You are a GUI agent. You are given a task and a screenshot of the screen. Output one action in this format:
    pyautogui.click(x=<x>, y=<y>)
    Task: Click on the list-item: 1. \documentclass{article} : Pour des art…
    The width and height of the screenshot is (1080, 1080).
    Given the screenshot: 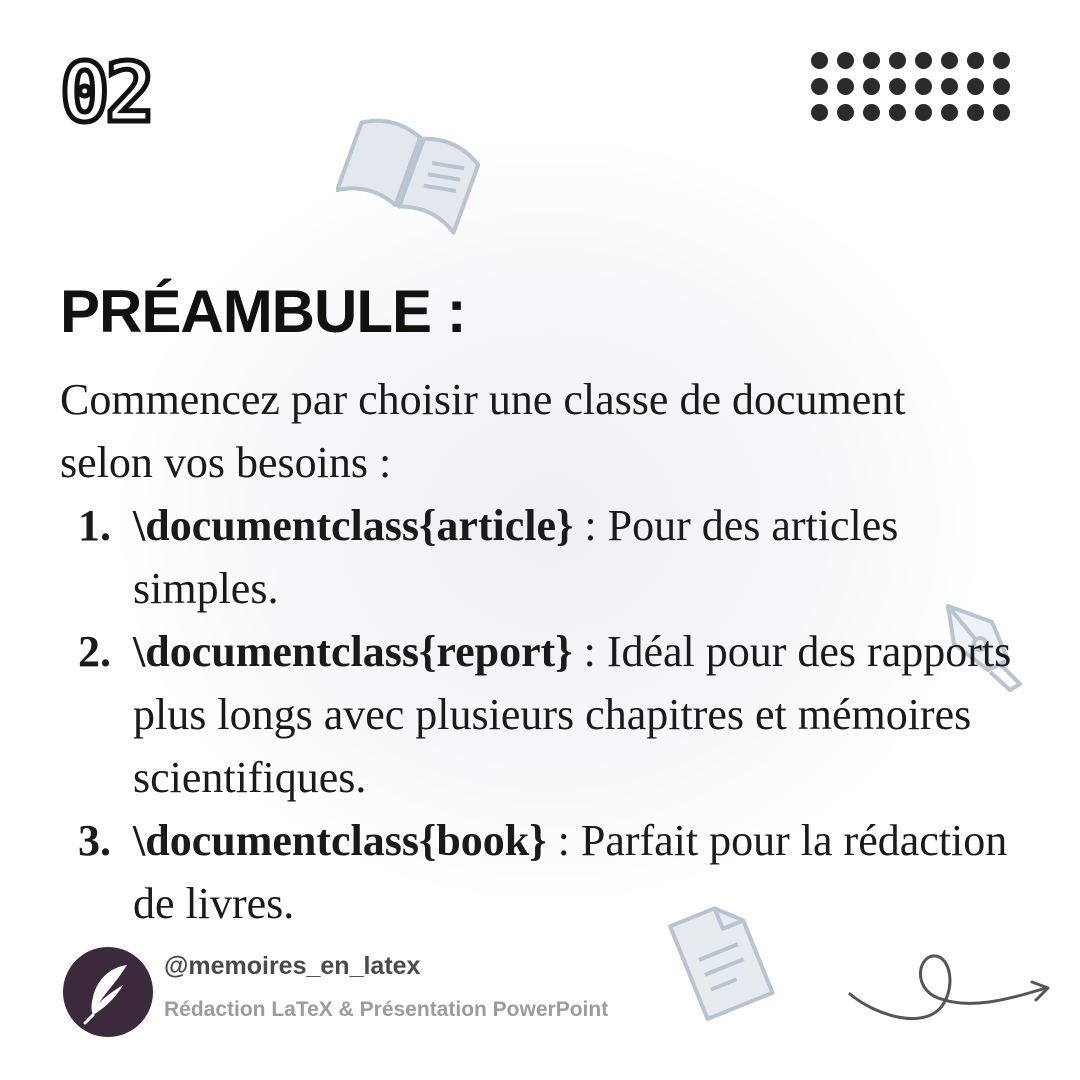 What is the action you would take?
    pyautogui.click(x=540, y=557)
    